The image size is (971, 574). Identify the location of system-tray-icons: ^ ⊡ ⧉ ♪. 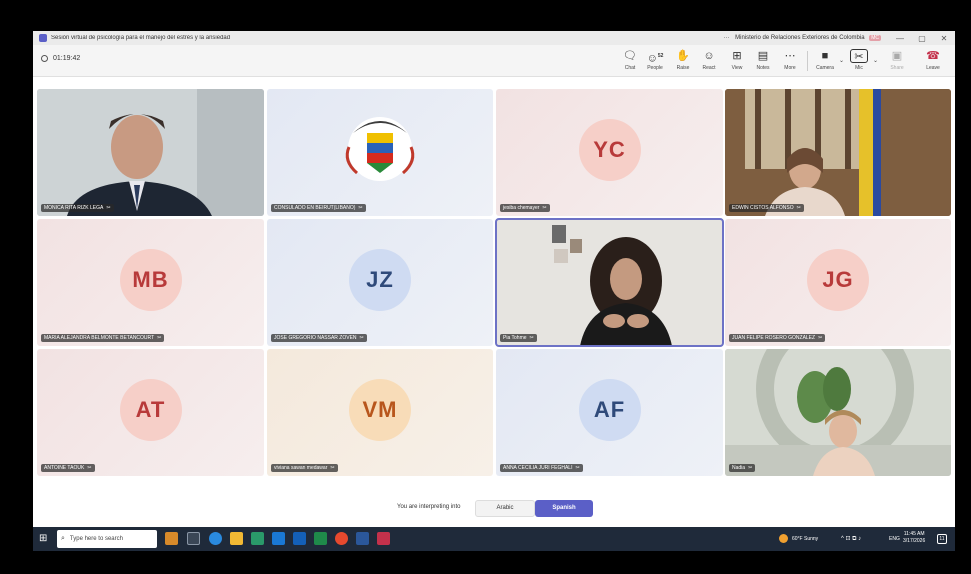
(851, 539).